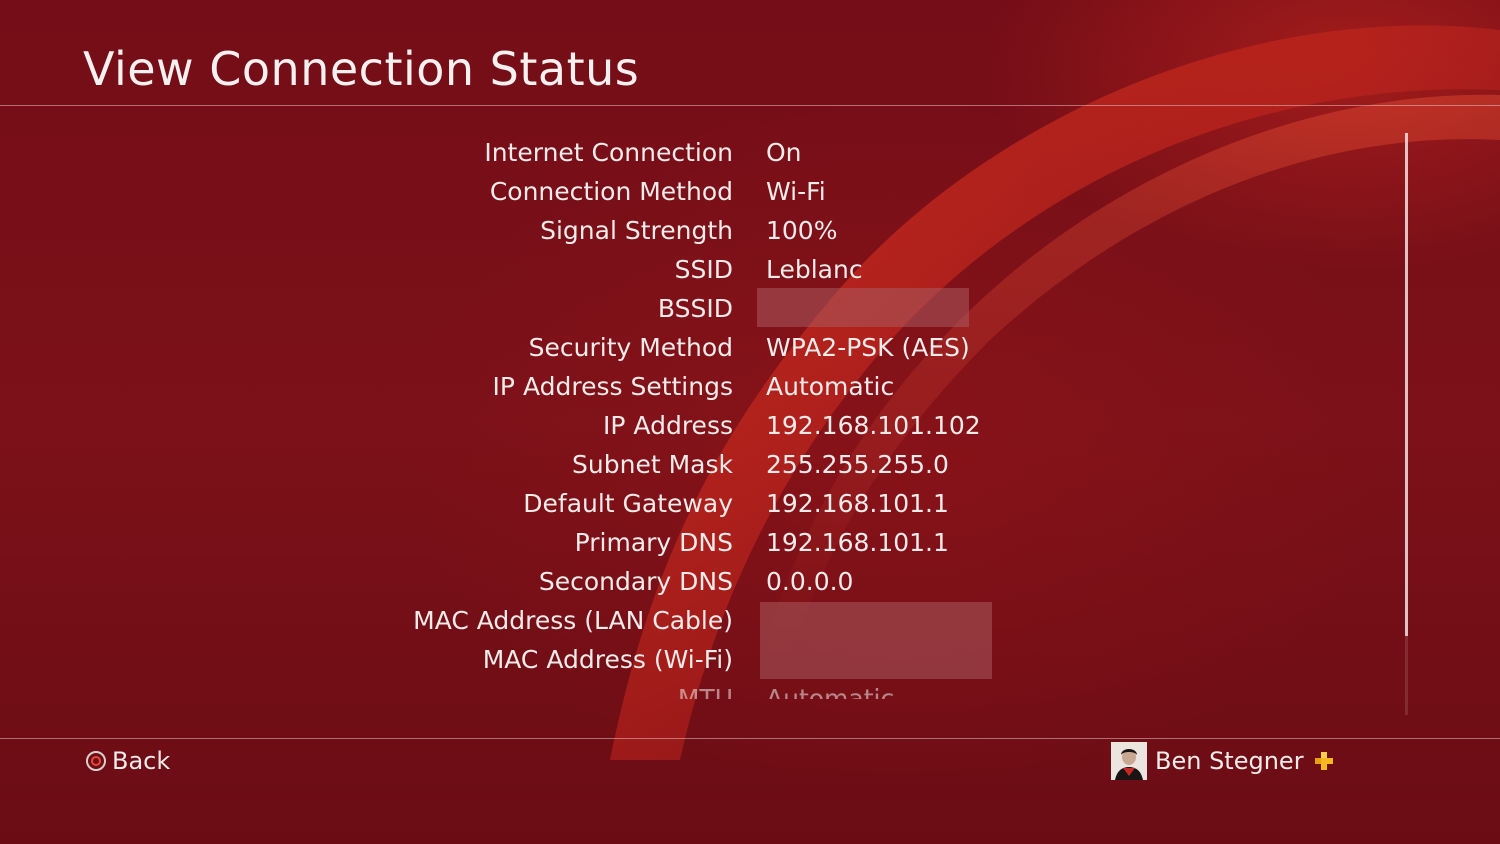 The width and height of the screenshot is (1500, 844). What do you see at coordinates (96, 761) in the screenshot?
I see `circle-button-icon` at bounding box center [96, 761].